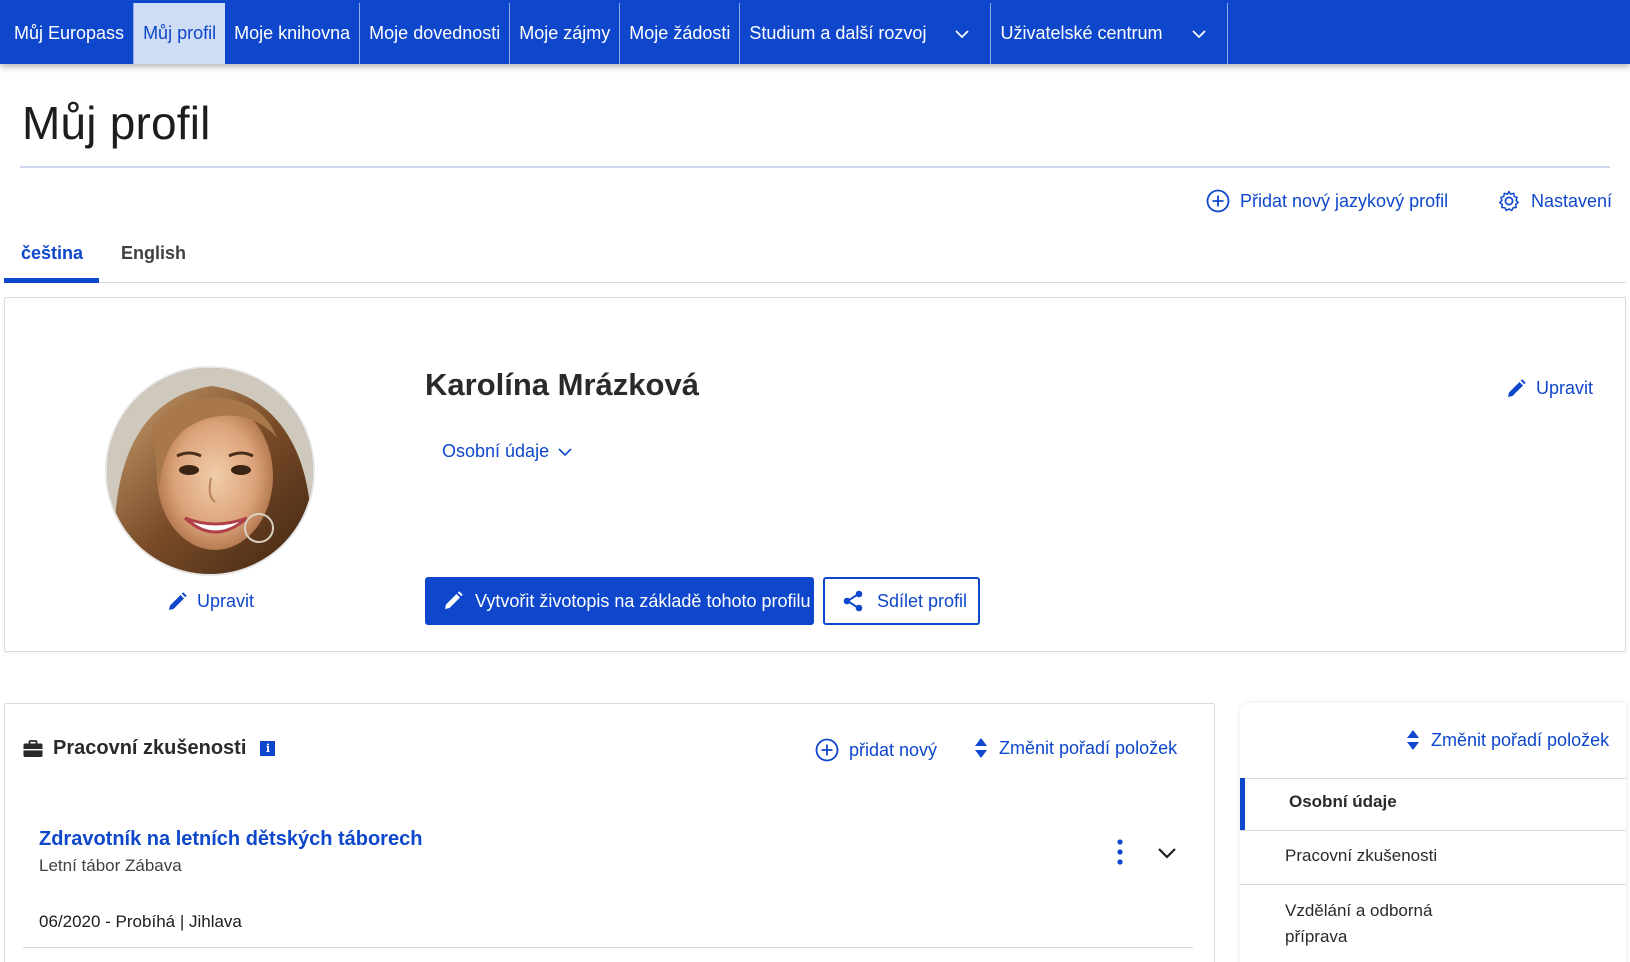 The image size is (1630, 962). What do you see at coordinates (116, 123) in the screenshot?
I see `page-title: Můj profil` at bounding box center [116, 123].